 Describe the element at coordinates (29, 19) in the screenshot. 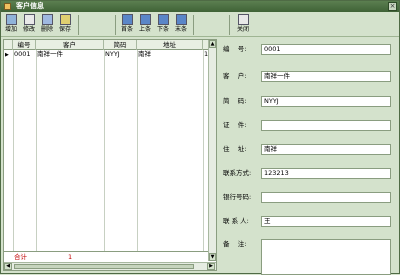

I see `edit-icon` at that location.